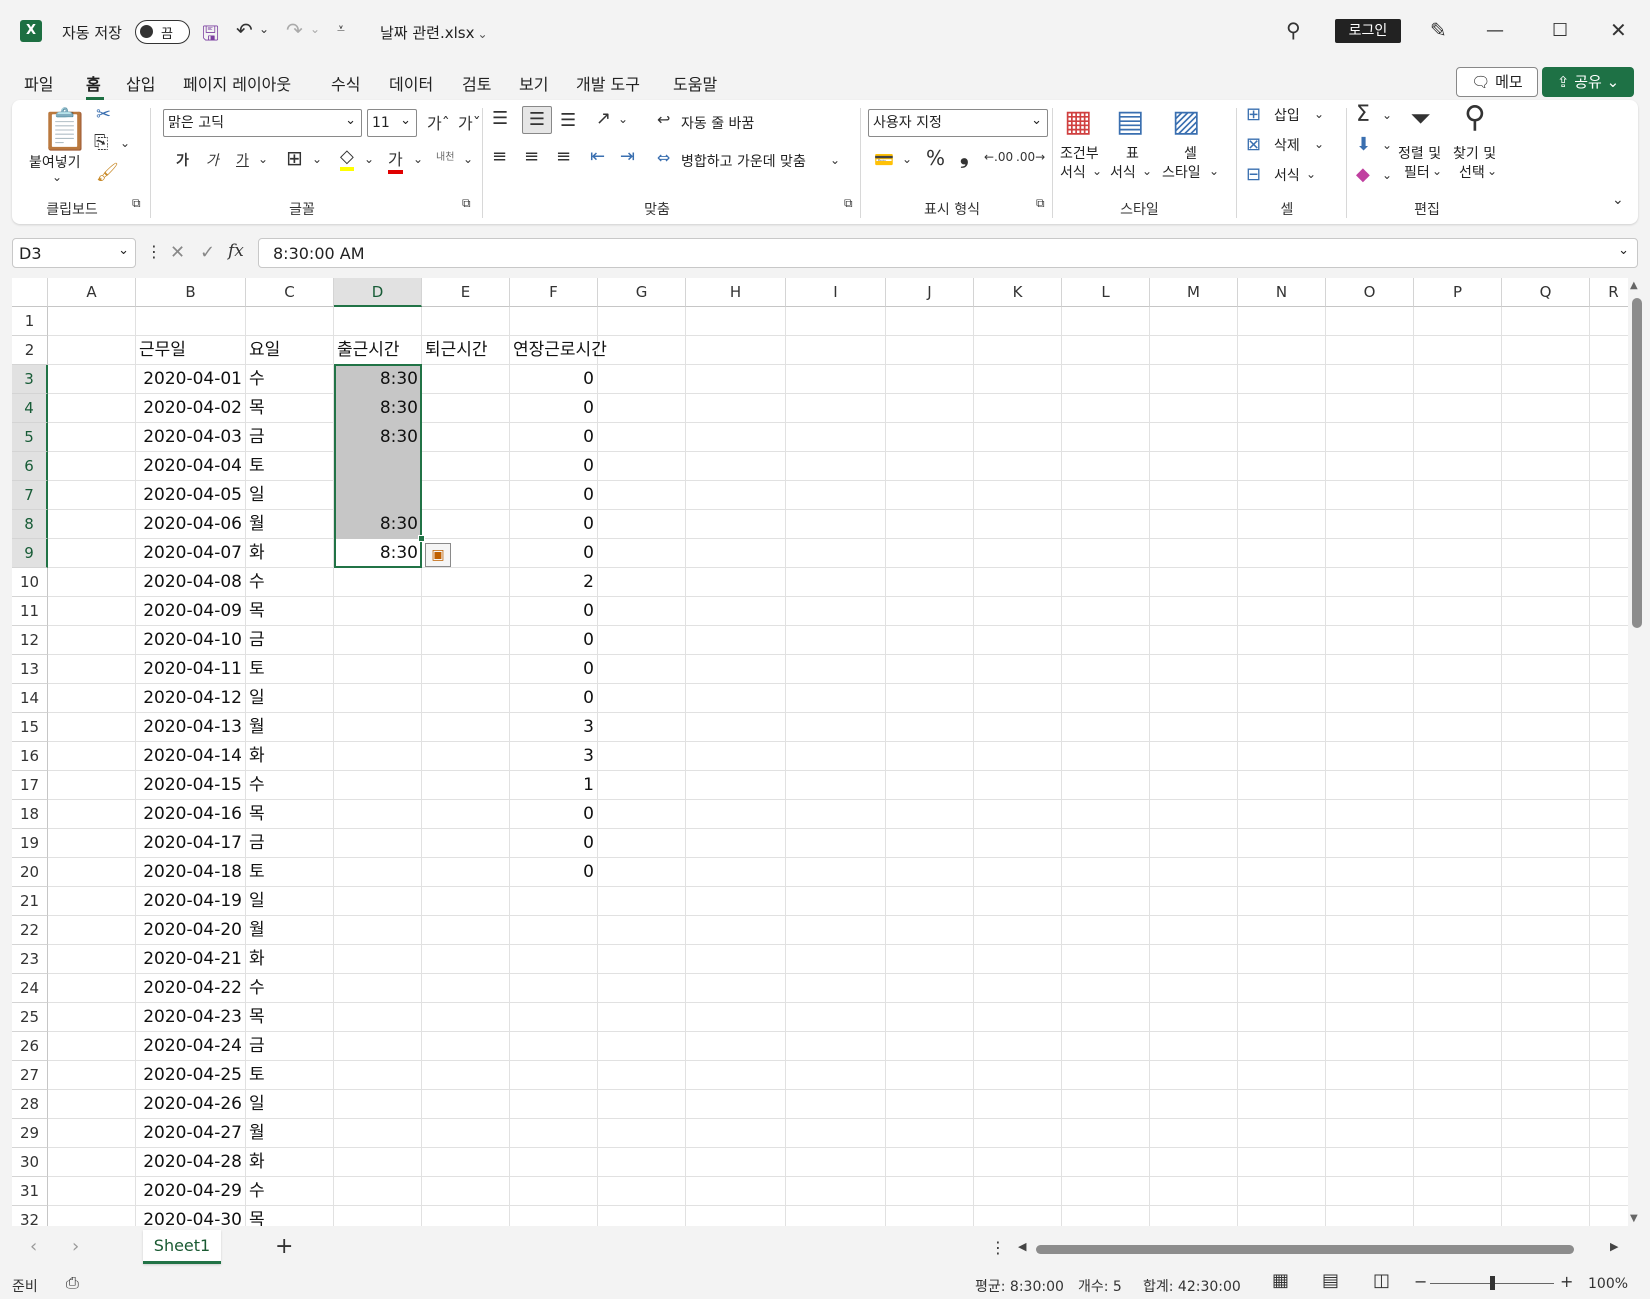 This screenshot has width=1650, height=1299. I want to click on redo-dropdown-icon: ⌄, so click(315, 29).